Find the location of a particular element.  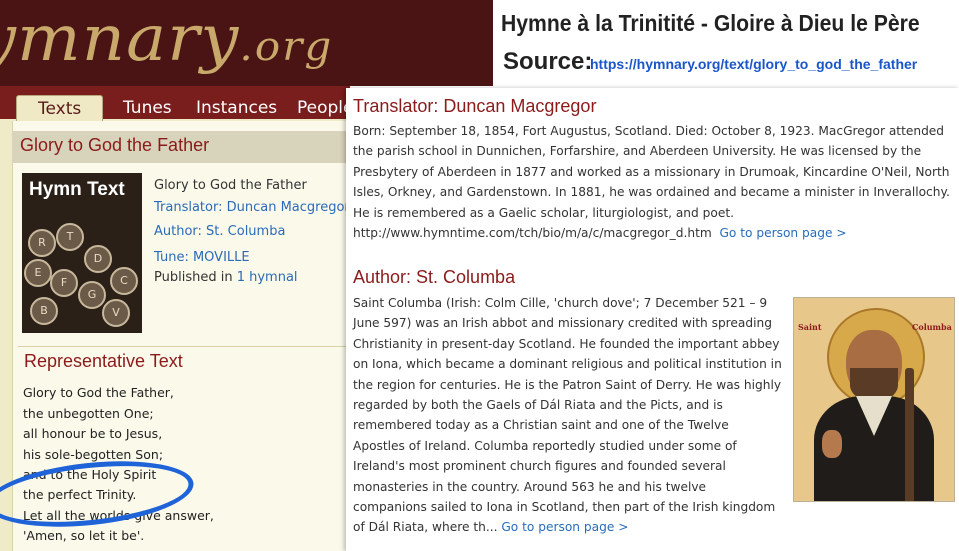

verse-line: Glory to God the Father, is located at coordinates (98, 392).